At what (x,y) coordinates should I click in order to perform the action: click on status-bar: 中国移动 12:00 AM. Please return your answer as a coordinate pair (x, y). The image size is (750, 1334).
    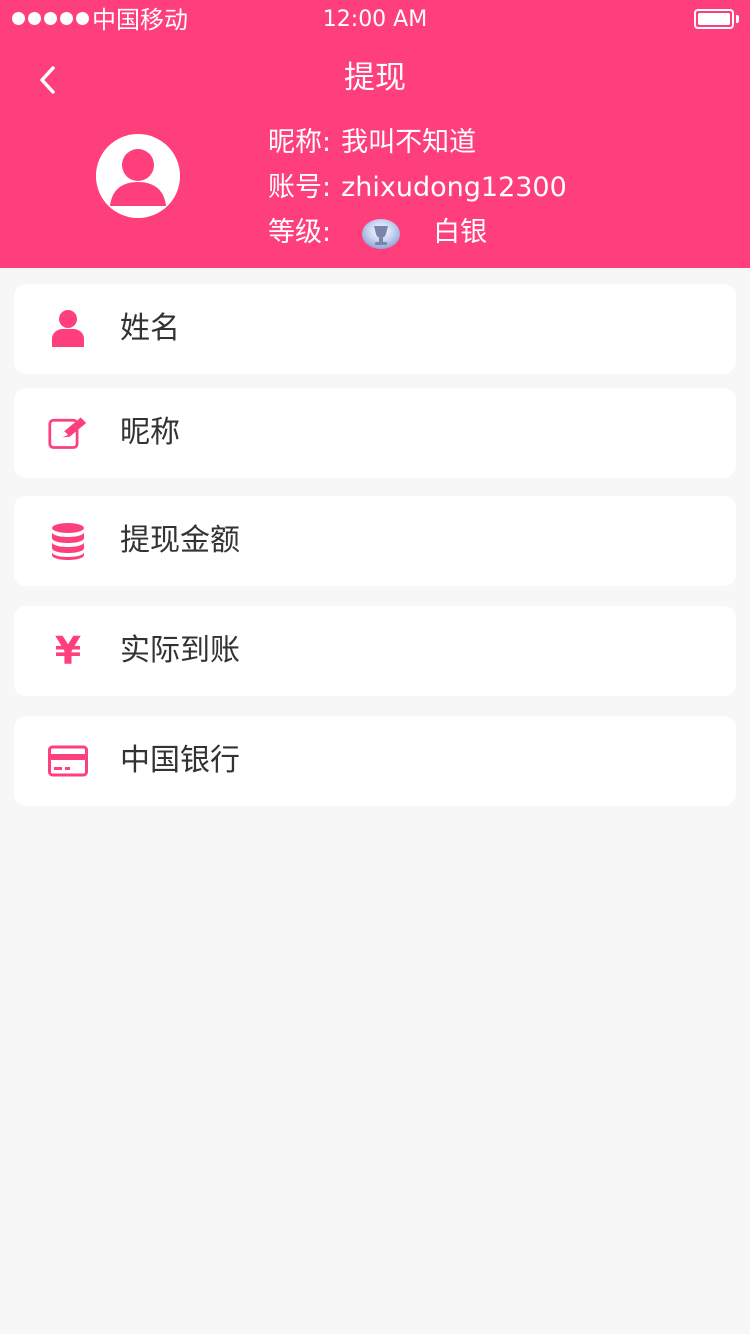
    Looking at the image, I should click on (375, 20).